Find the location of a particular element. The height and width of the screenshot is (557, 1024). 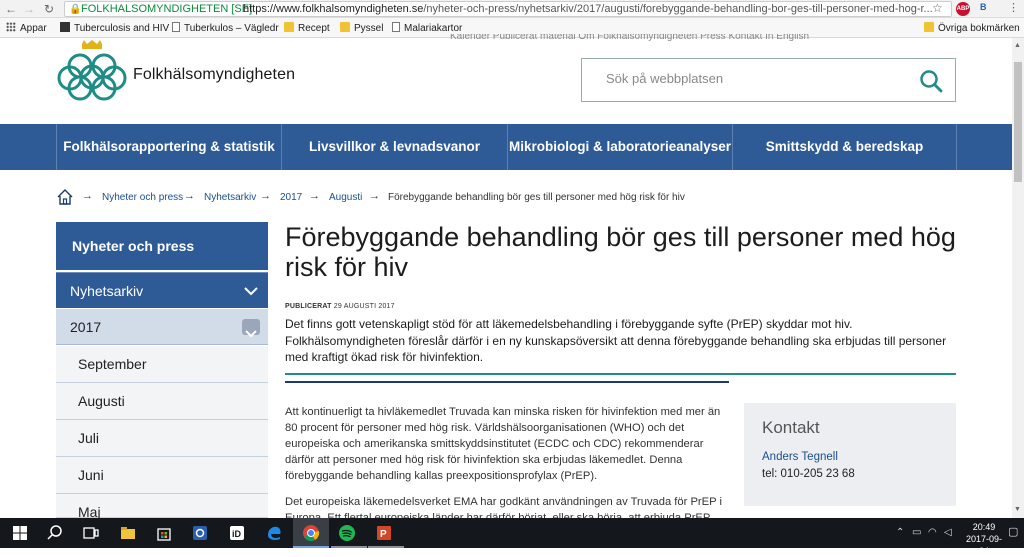

svg-text: P is located at coordinates (383, 534).